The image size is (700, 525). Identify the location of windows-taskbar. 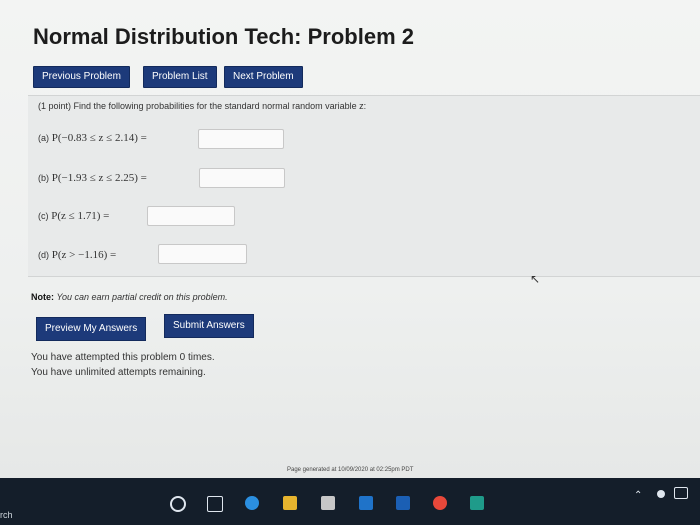
(350, 501).